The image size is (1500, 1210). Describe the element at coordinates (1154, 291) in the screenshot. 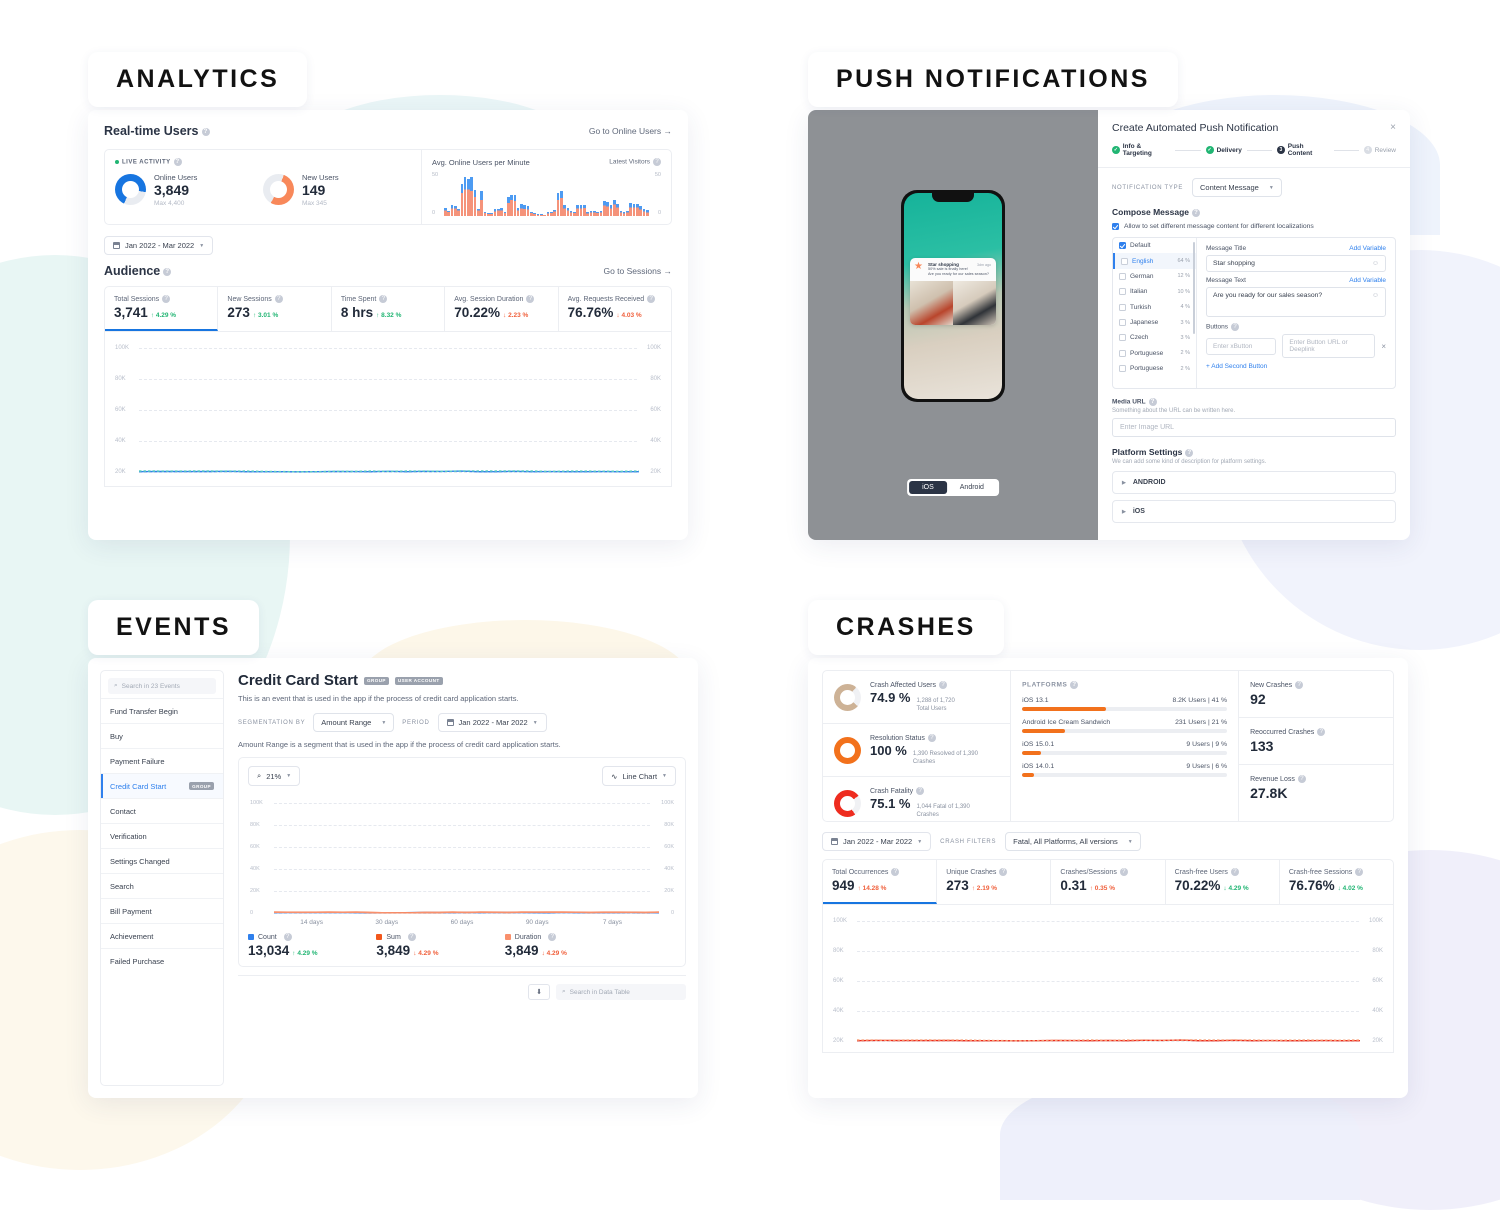

I see `locale-row-3: Italian 10 %` at that location.